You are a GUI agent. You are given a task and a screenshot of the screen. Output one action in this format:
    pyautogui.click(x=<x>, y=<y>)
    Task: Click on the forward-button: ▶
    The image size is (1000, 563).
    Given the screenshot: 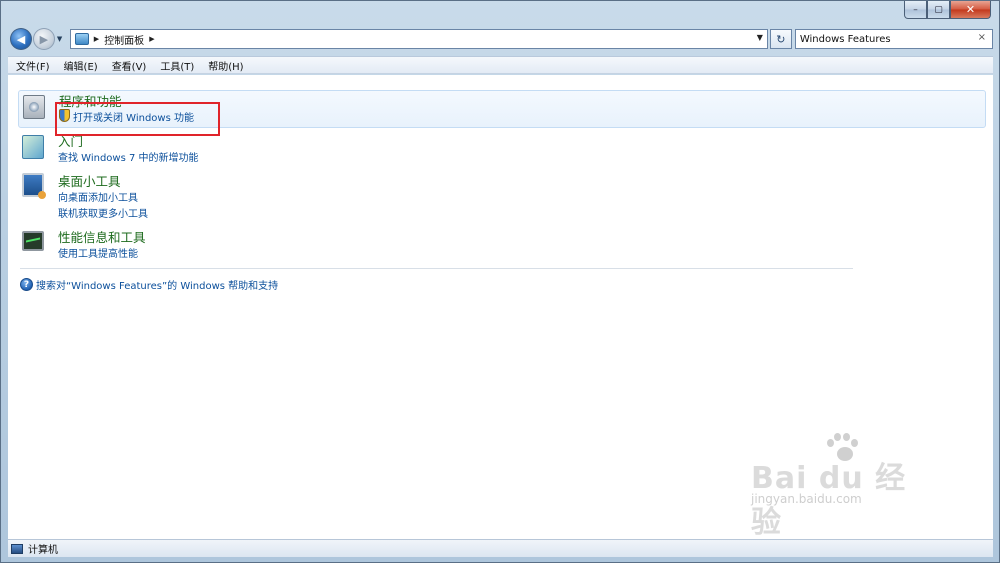 What is the action you would take?
    pyautogui.click(x=43, y=39)
    